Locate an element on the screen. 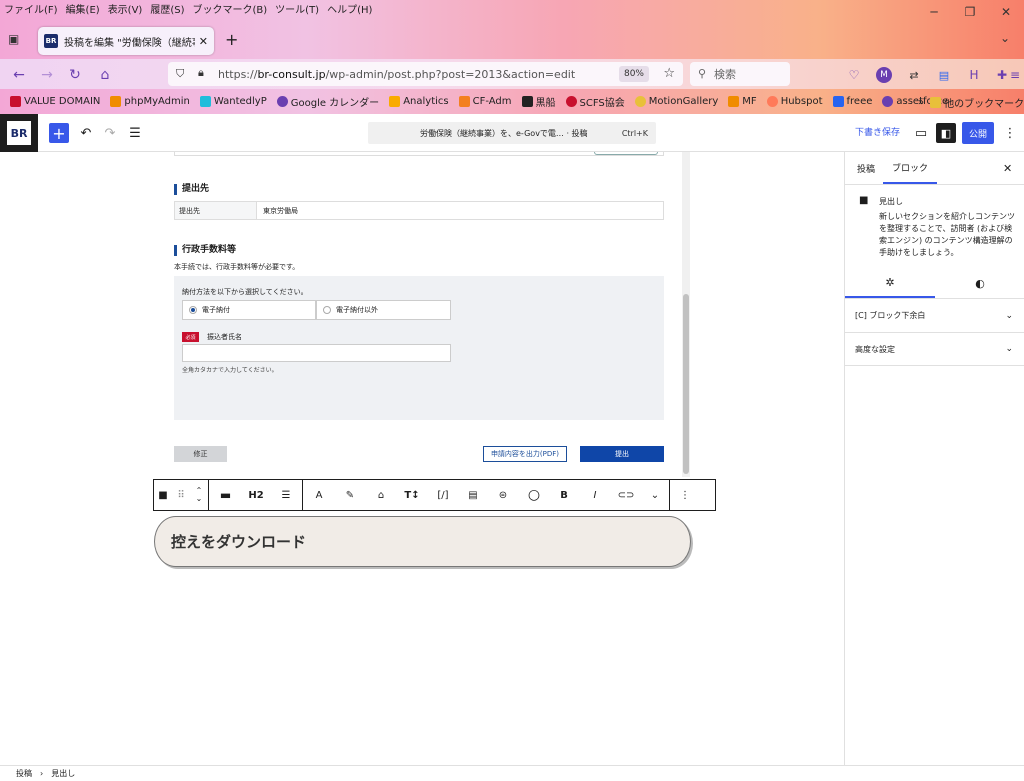 The height and width of the screenshot is (781, 1024). list-tabs-icon: ⌄ is located at coordinates (1005, 38).